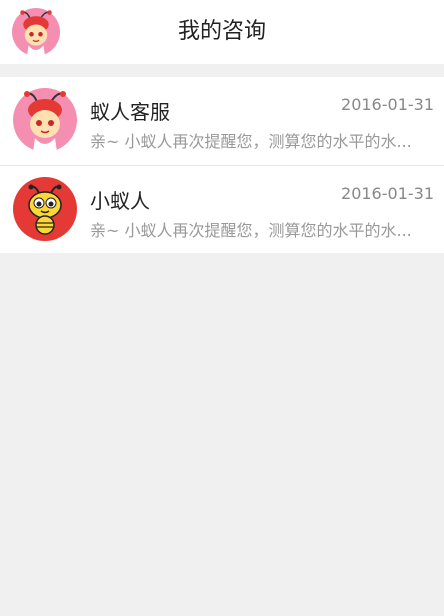 The width and height of the screenshot is (444, 616). Describe the element at coordinates (120, 201) in the screenshot. I see `conversation-name: 小蚁人` at that location.